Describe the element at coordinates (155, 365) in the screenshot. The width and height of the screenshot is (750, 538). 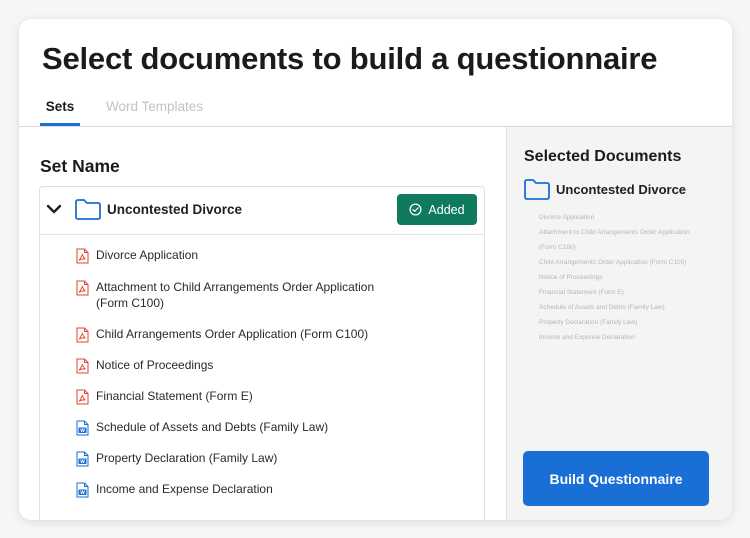
I see `document-label: Notice of Proceedings` at that location.